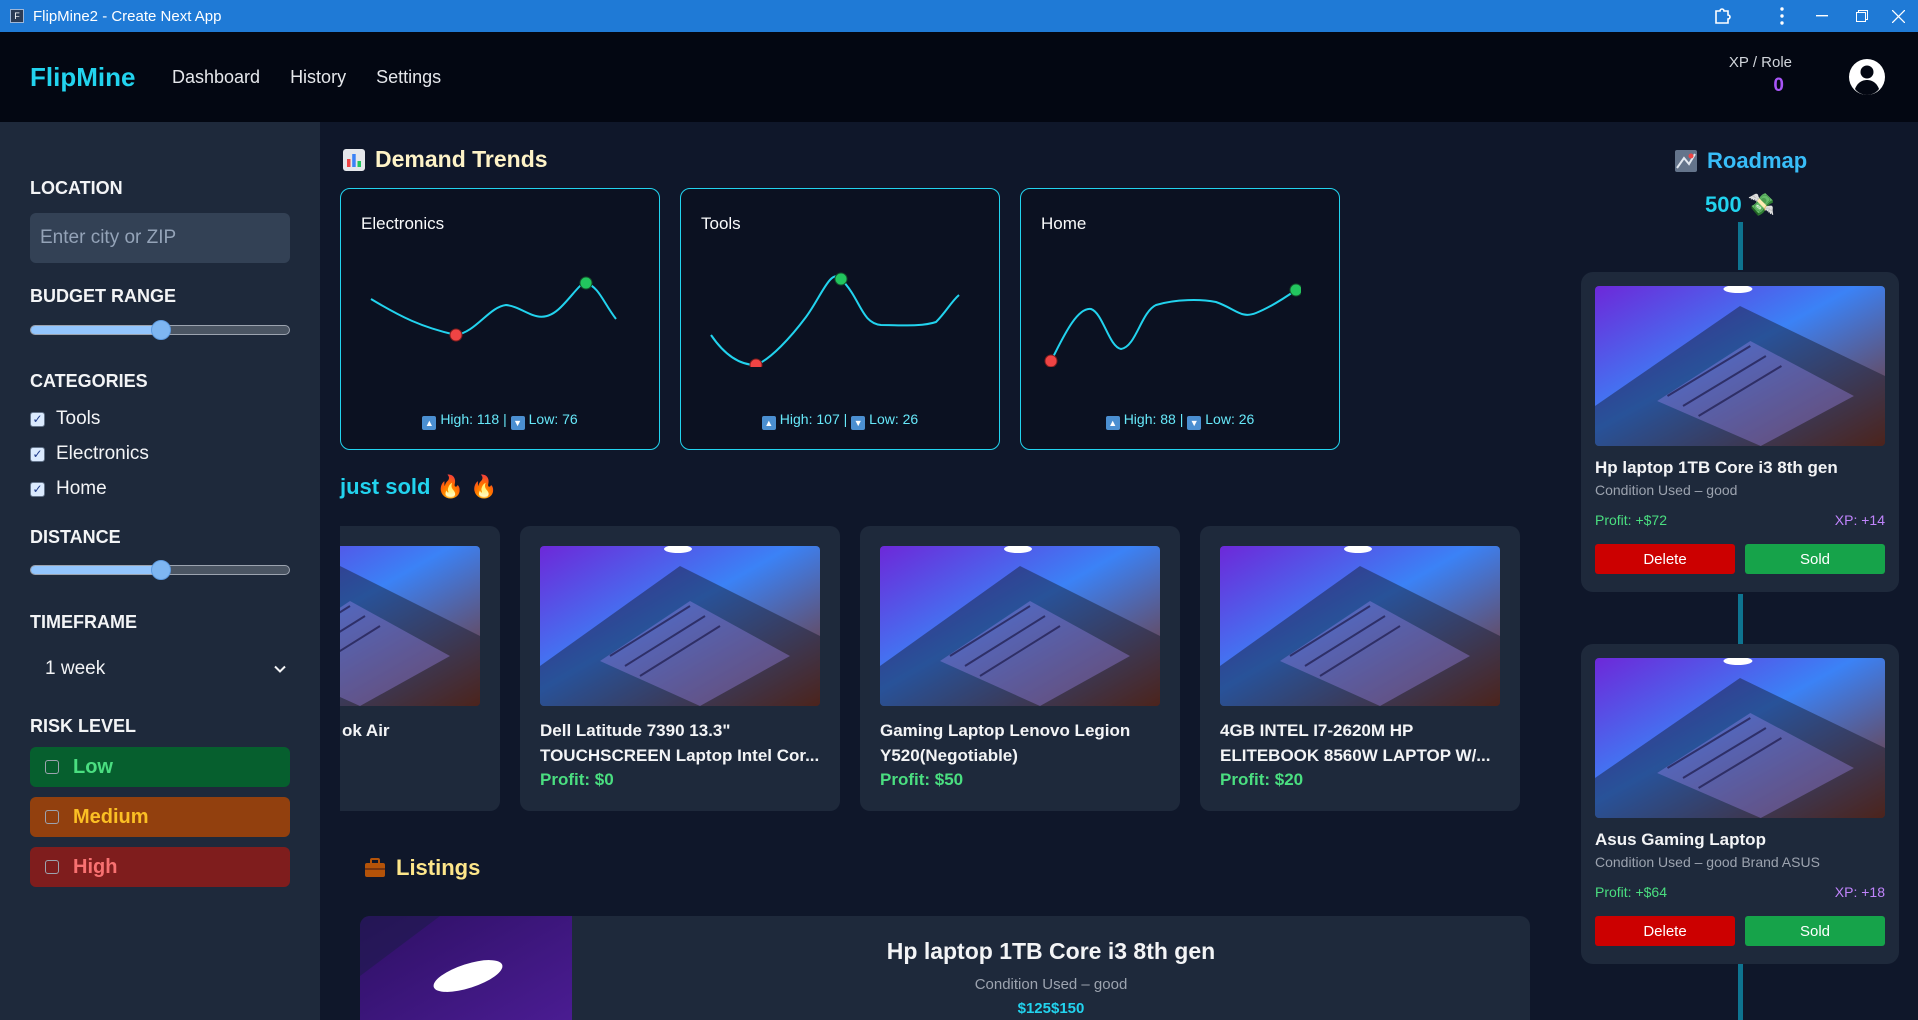 Image resolution: width=1918 pixels, height=1020 pixels. I want to click on money-icon: 💸, so click(1761, 204).